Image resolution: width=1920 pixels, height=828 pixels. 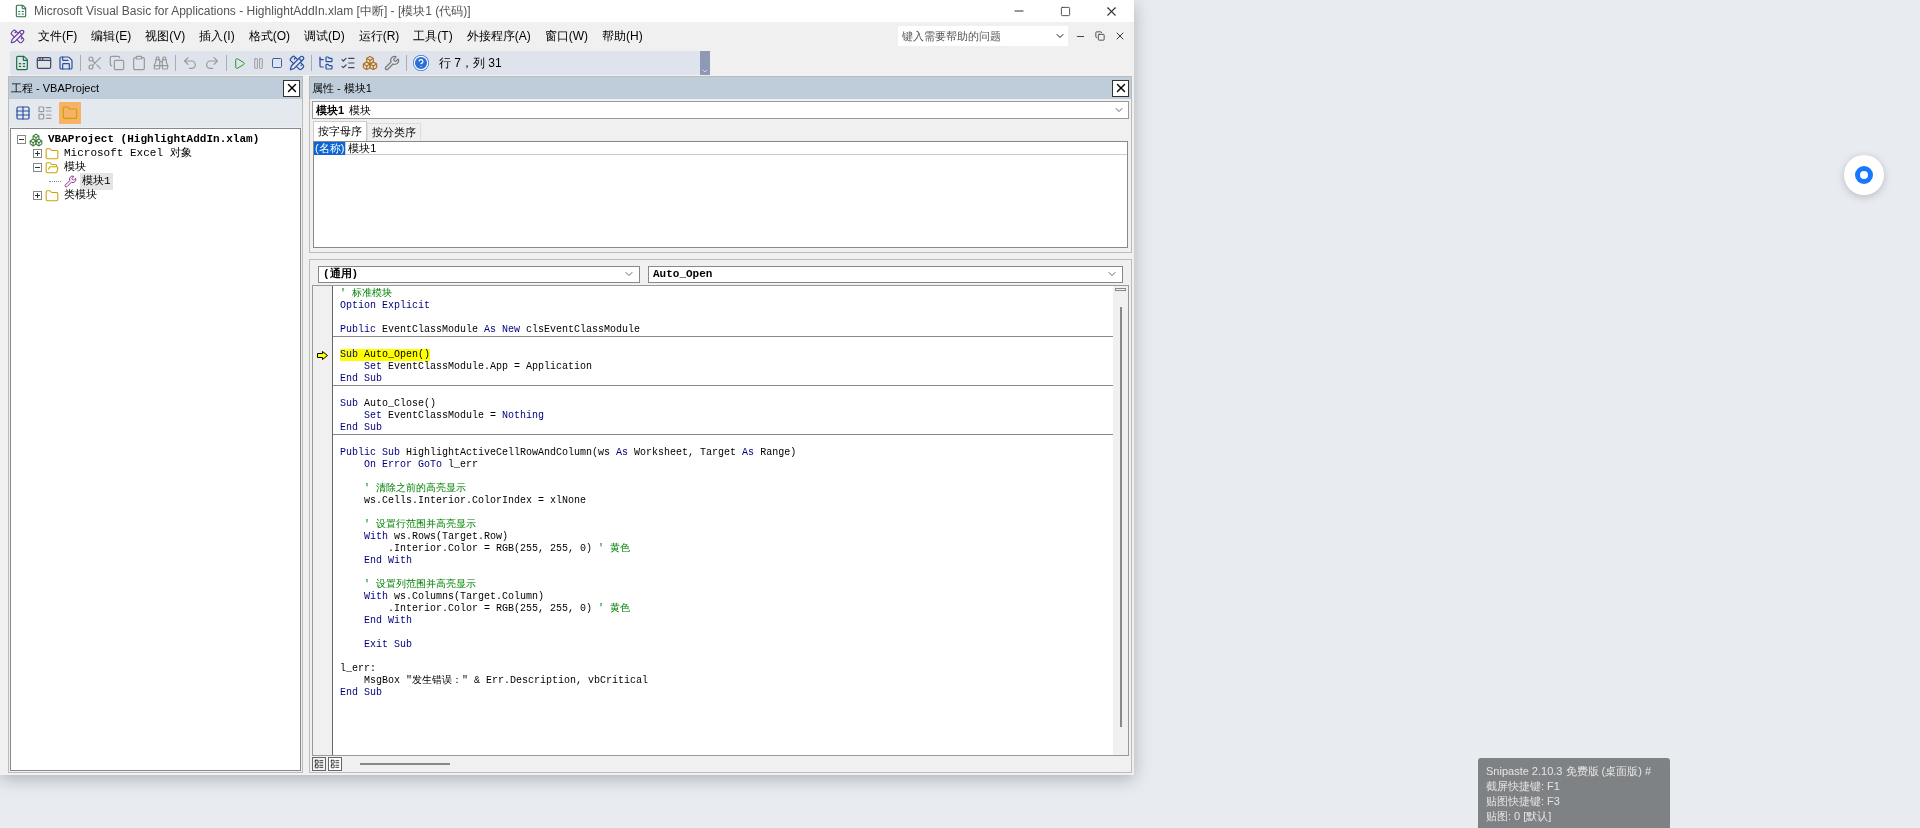 I want to click on tree-item: Microsoft Excel 对象, so click(x=128, y=153).